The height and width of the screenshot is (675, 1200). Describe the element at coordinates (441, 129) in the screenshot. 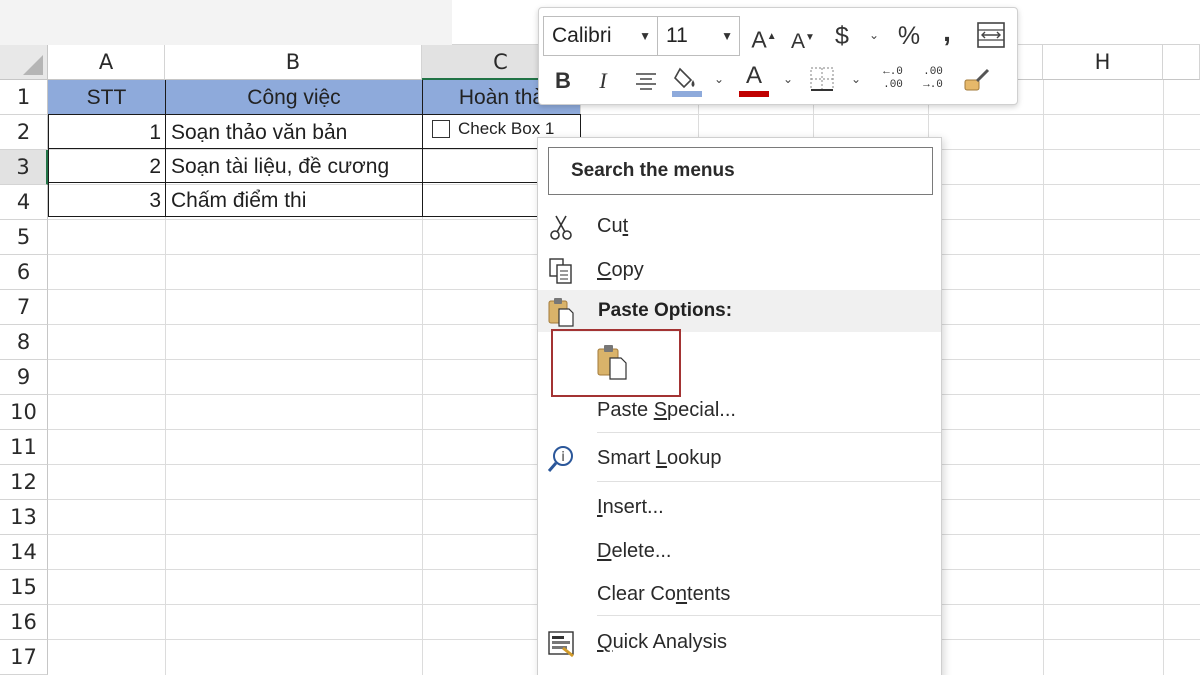

I see `checkbox-square-icon` at that location.